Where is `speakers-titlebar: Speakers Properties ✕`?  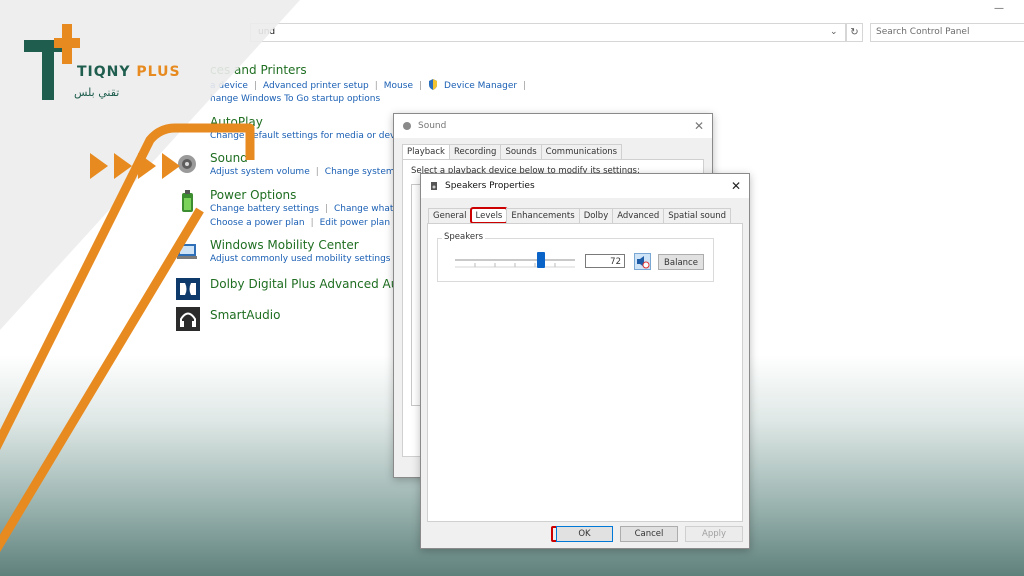
speakers-titlebar: Speakers Properties ✕ is located at coordinates (585, 186).